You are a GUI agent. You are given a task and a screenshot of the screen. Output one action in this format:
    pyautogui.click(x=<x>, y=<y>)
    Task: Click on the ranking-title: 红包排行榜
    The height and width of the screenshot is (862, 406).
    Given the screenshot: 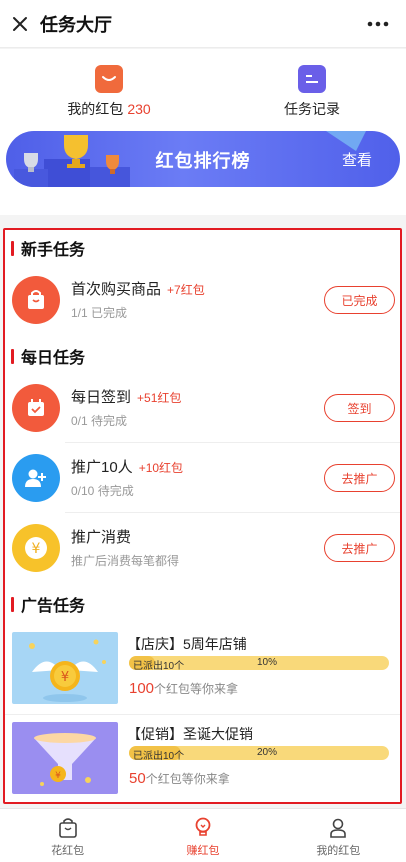 What is the action you would take?
    pyautogui.click(x=203, y=161)
    